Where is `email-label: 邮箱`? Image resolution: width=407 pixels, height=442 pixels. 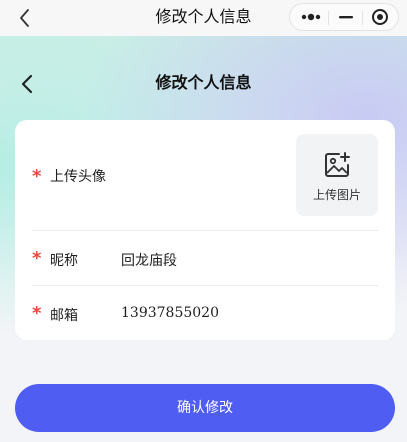 email-label: 邮箱 is located at coordinates (64, 316).